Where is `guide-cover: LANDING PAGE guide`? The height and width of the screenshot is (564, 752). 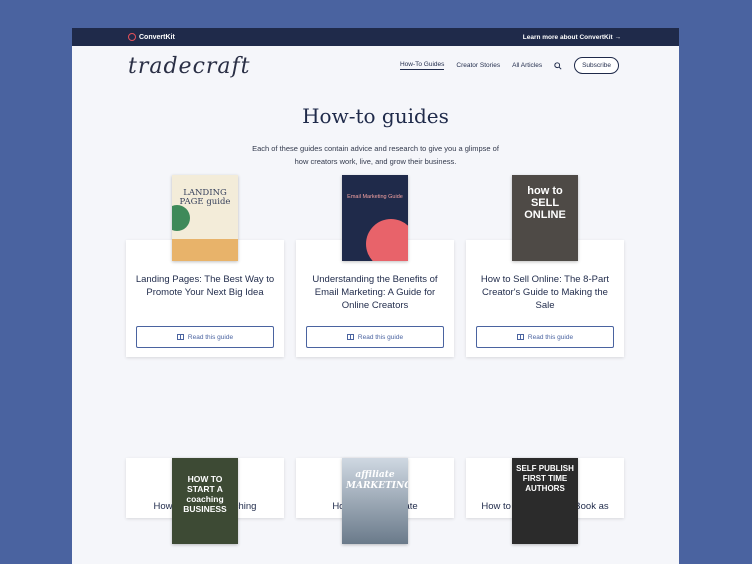
guide-cover: LANDING PAGE guide is located at coordinates (205, 218).